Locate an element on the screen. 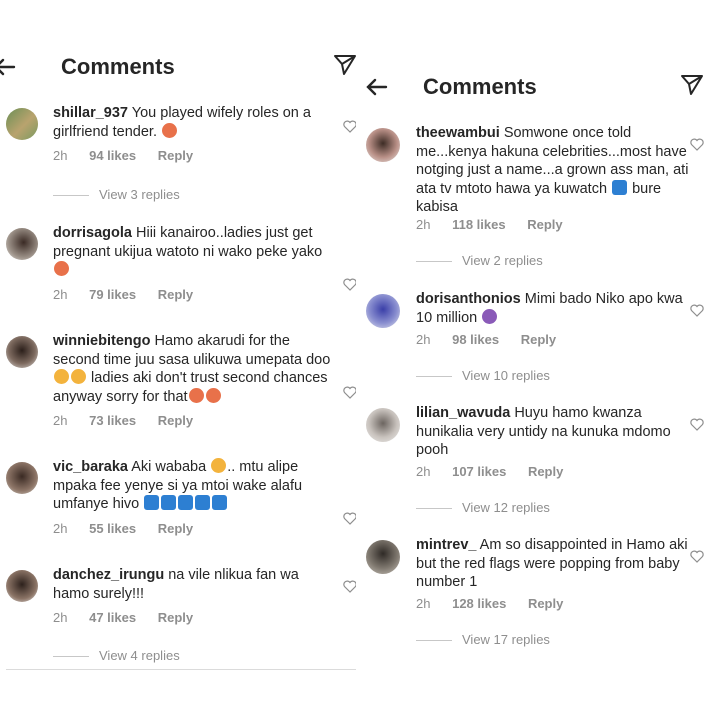  likes-count: 128 likes is located at coordinates (479, 603).